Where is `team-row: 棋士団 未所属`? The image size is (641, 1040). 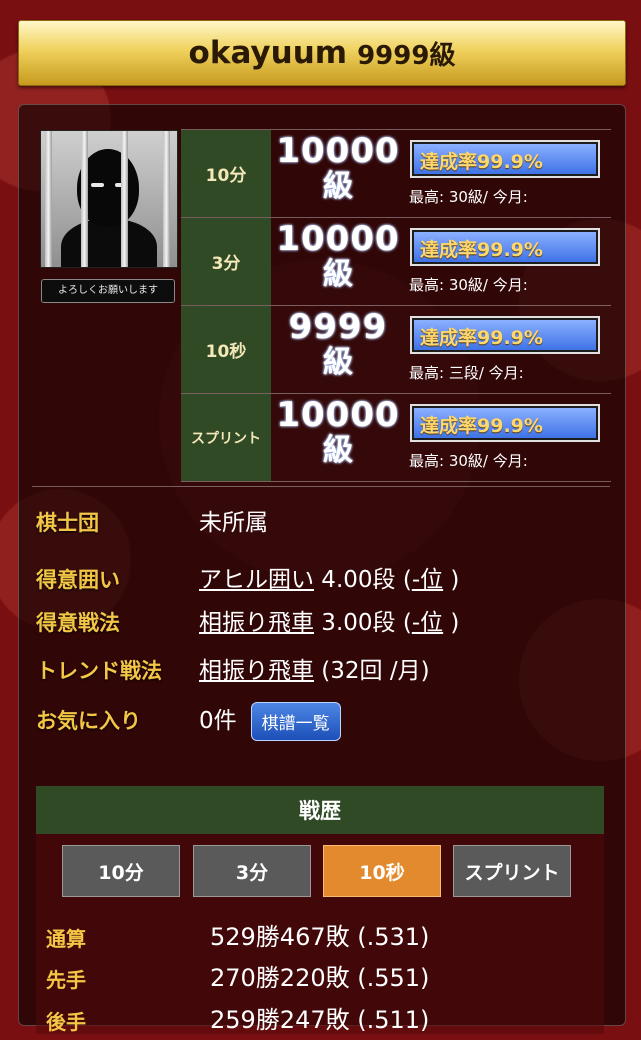 team-row: 棋士団 未所属 is located at coordinates (316, 523).